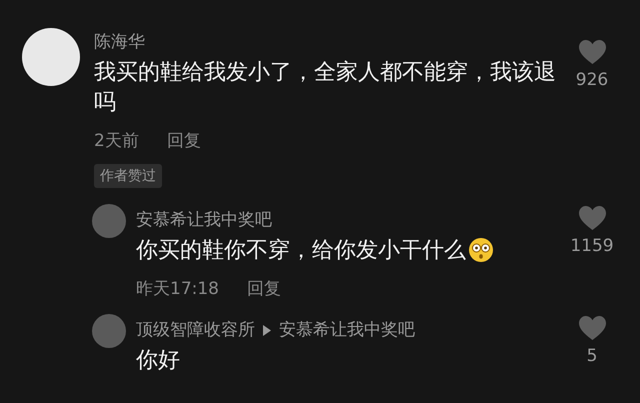 Image resolution: width=640 pixels, height=403 pixels. What do you see at coordinates (195, 330) in the screenshot?
I see `username: 顶级智障收容所` at bounding box center [195, 330].